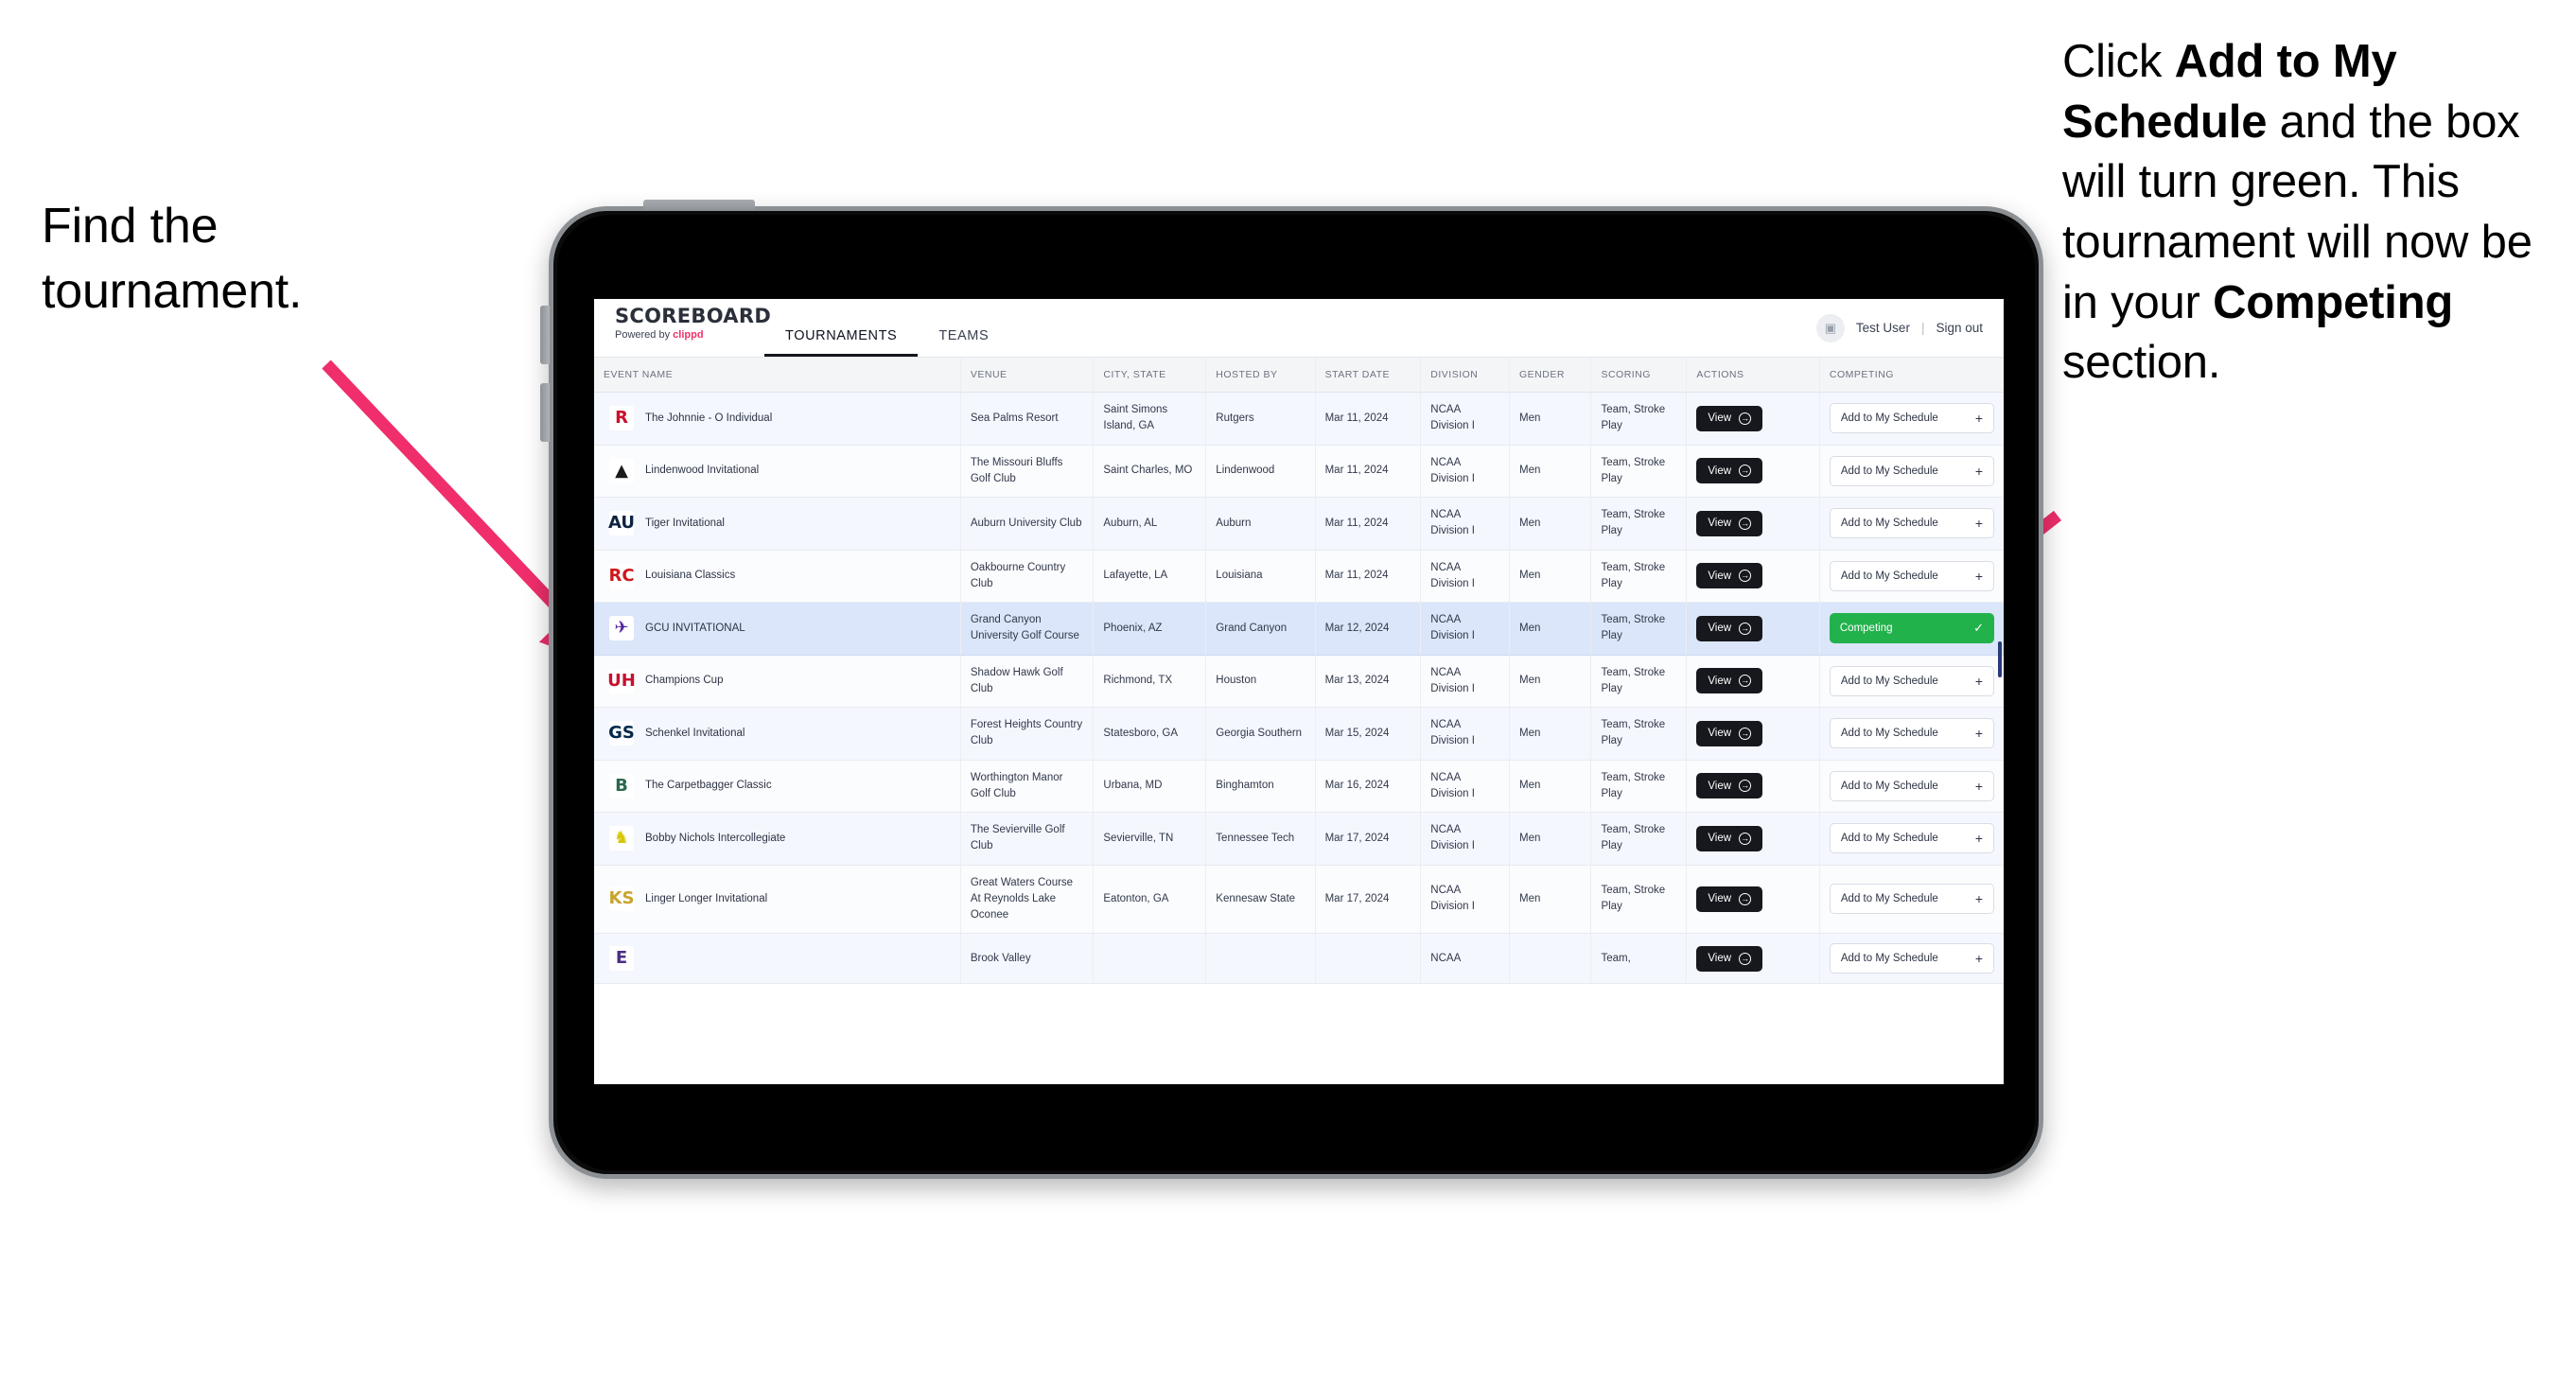 This screenshot has width=2576, height=1386. Describe the element at coordinates (964, 328) in the screenshot. I see `tab-teams: TEAMS` at that location.